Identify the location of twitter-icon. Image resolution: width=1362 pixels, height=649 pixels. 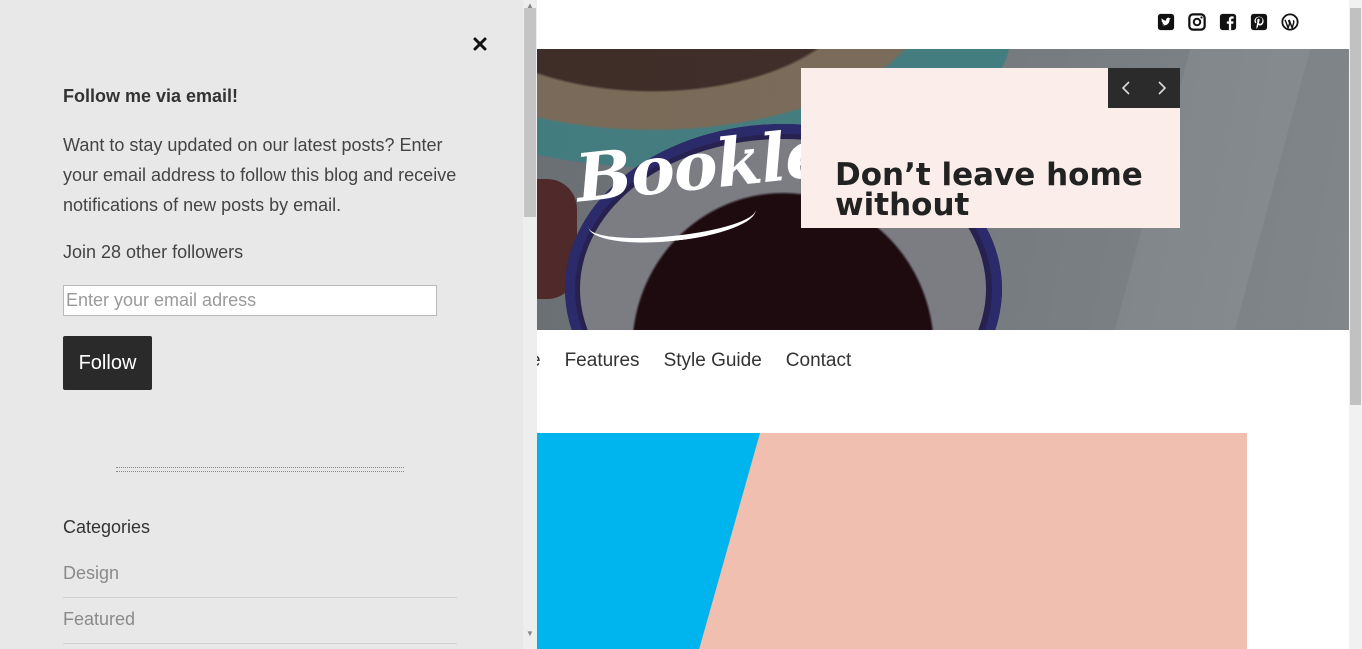
(1166, 22).